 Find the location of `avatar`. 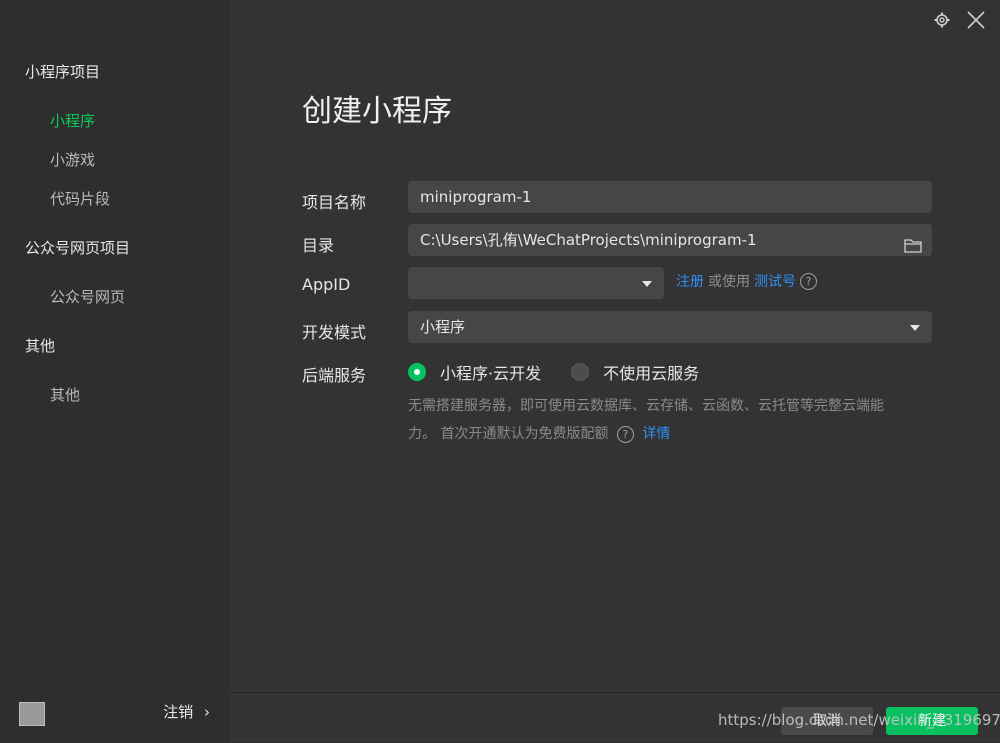

avatar is located at coordinates (32, 714).